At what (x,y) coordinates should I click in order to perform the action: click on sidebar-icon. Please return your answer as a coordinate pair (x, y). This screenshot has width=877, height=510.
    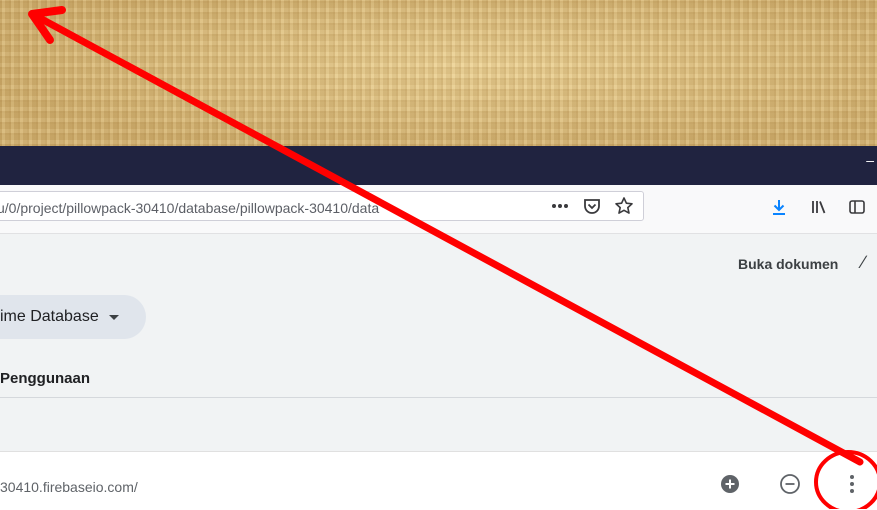
    Looking at the image, I should click on (857, 207).